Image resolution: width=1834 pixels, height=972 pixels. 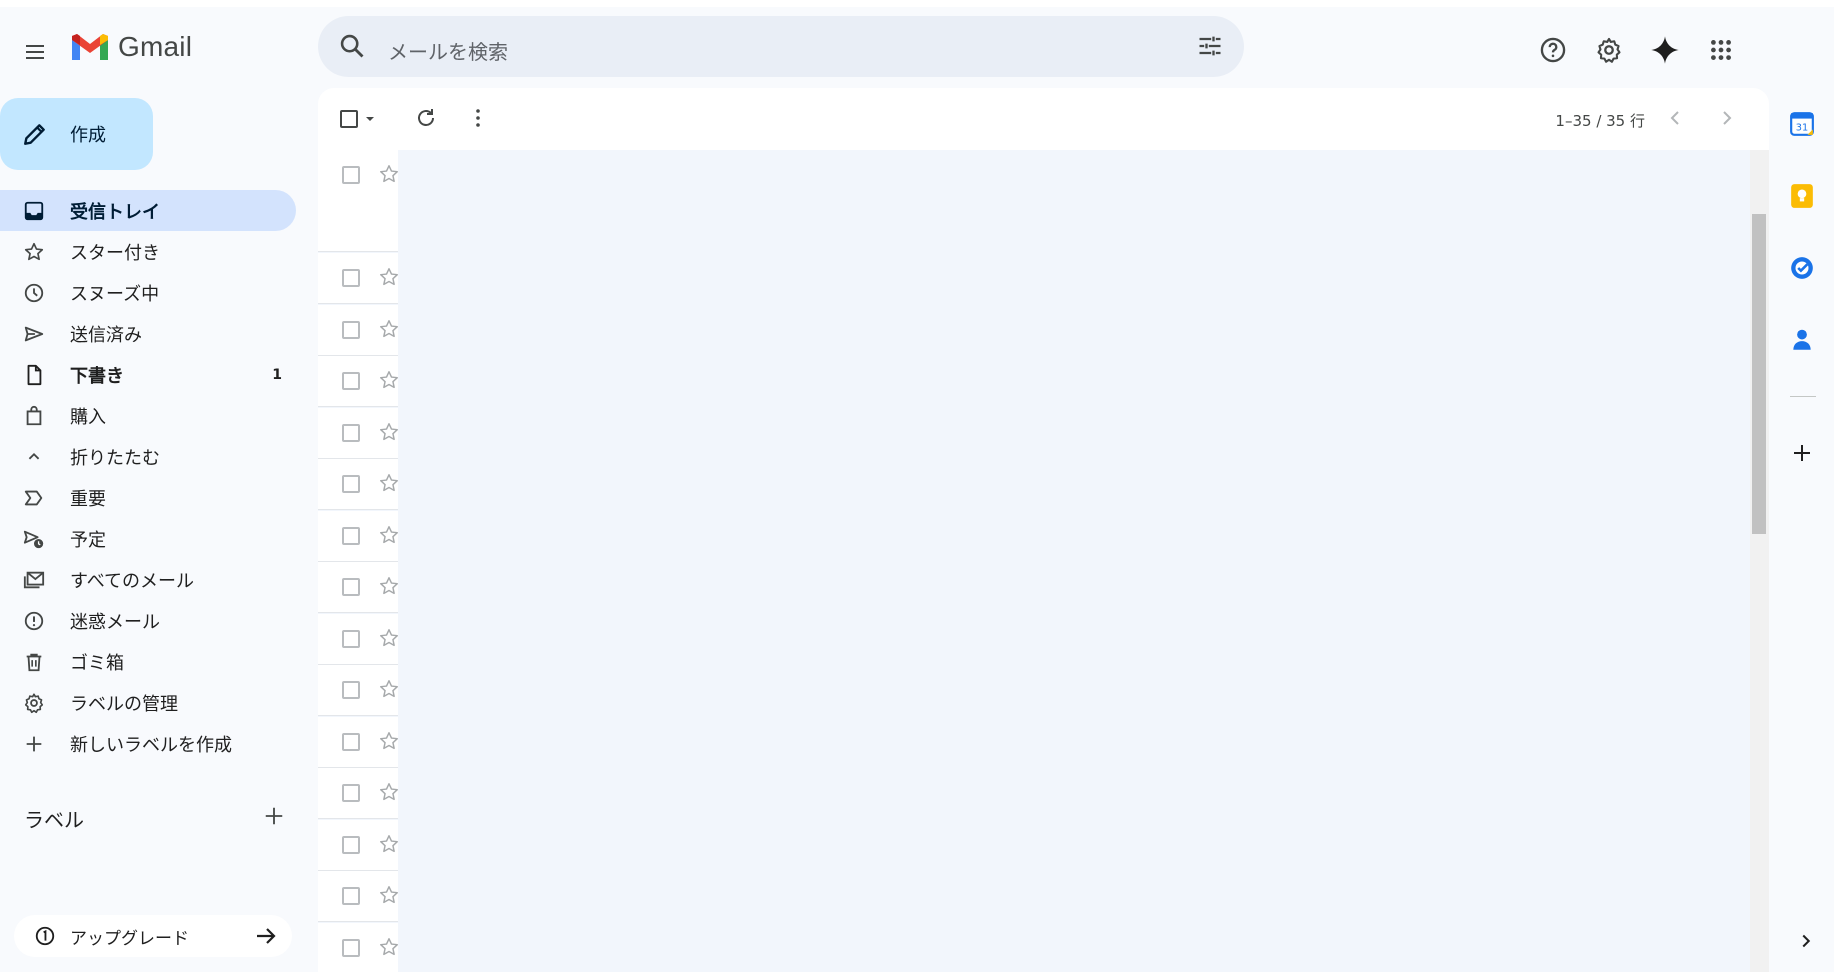 I want to click on apps-button, so click(x=1721, y=50).